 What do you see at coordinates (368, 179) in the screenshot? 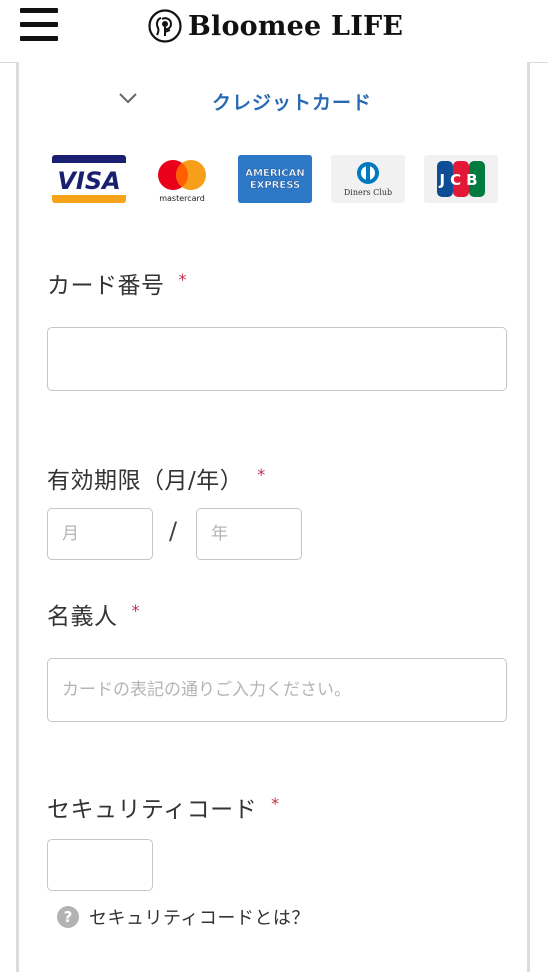
I see `diners-club-logo: Diners Club` at bounding box center [368, 179].